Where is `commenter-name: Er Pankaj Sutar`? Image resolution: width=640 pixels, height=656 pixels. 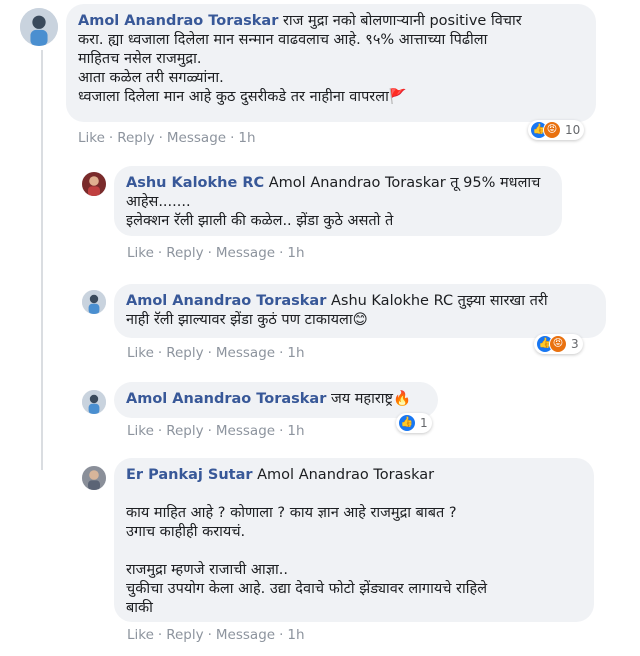
commenter-name: Er Pankaj Sutar is located at coordinates (189, 475).